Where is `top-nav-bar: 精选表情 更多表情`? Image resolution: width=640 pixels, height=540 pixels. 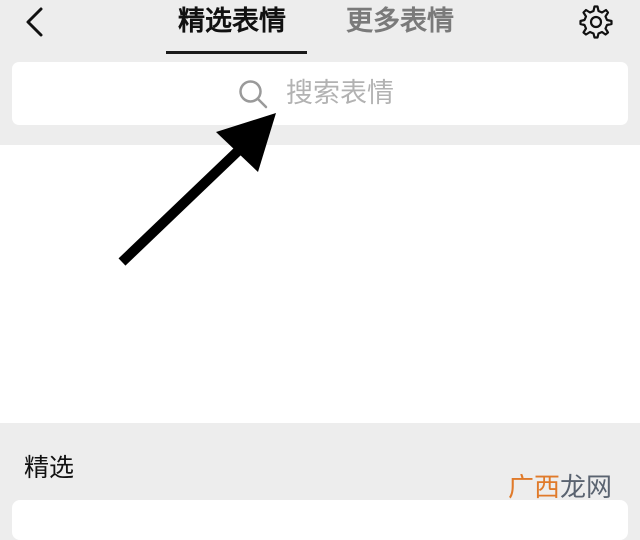 top-nav-bar: 精选表情 更多表情 is located at coordinates (320, 28).